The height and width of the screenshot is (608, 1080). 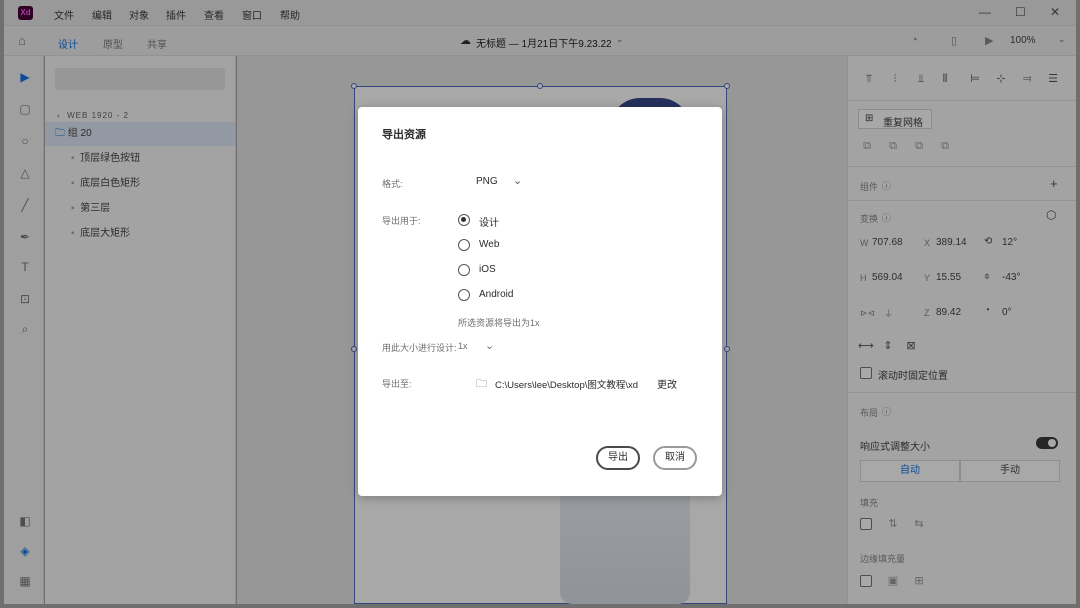 What do you see at coordinates (464, 245) in the screenshot?
I see `radio-web` at bounding box center [464, 245].